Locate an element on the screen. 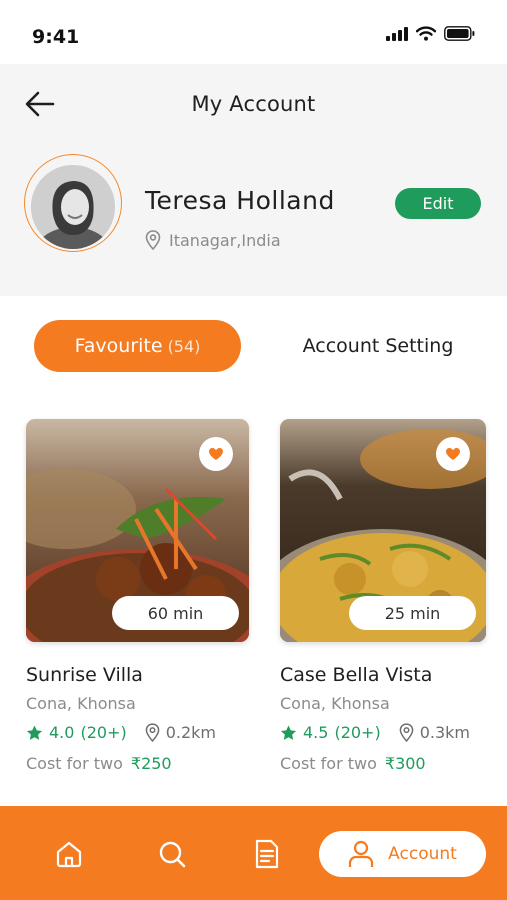 The width and height of the screenshot is (507, 900). user-name: Teresa Holland is located at coordinates (240, 200).